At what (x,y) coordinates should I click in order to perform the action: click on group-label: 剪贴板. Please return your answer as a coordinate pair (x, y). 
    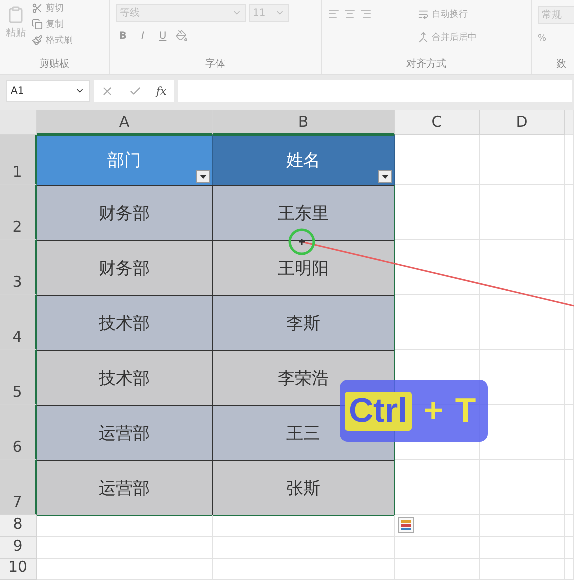
    Looking at the image, I should click on (54, 65).